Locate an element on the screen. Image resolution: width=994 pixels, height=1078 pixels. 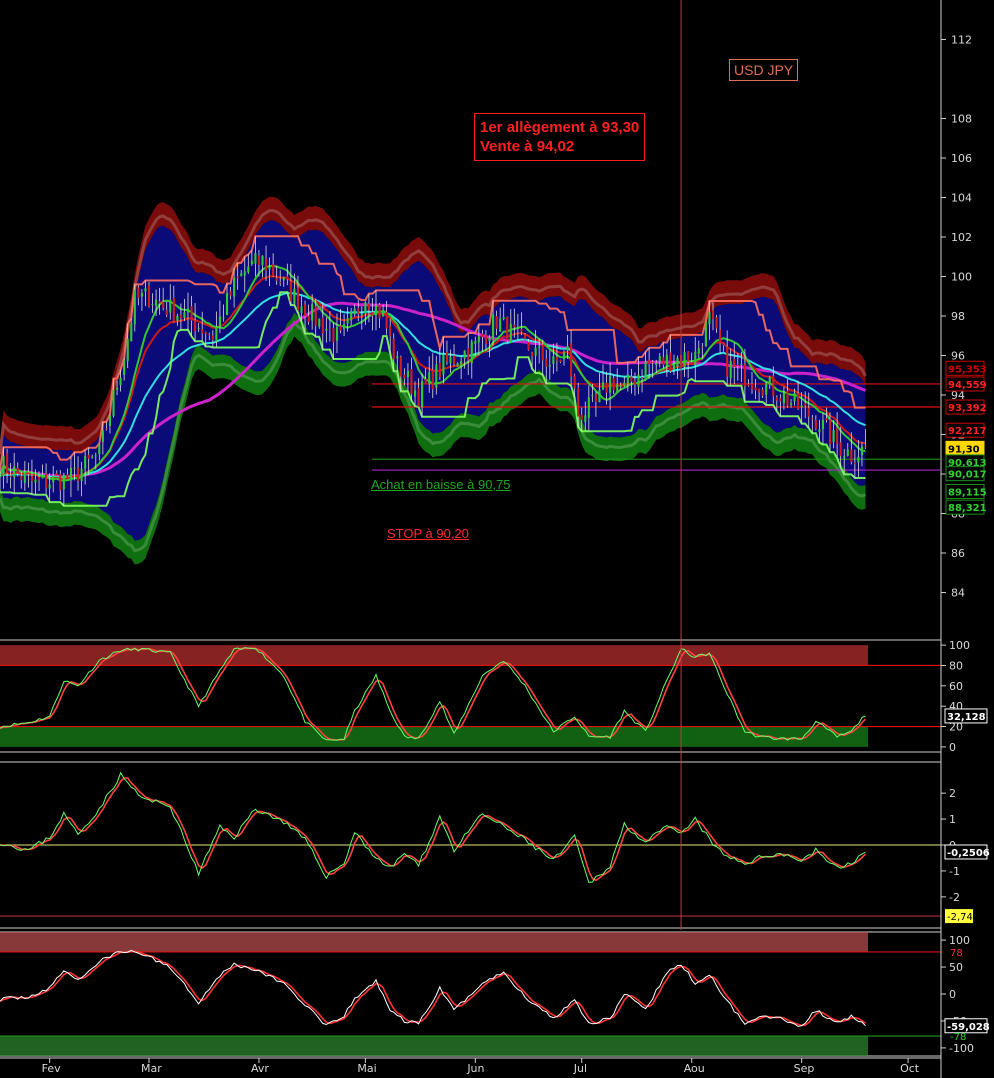
level-tag-text: 78 is located at coordinates (956, 953).